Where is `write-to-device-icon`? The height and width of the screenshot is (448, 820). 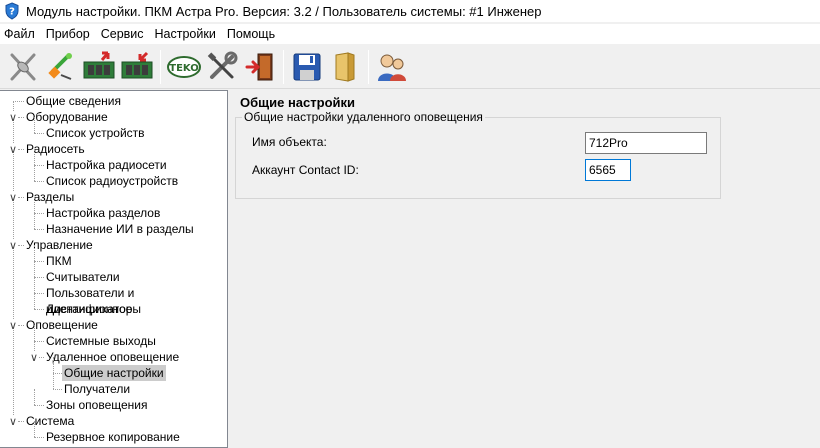 write-to-device-icon is located at coordinates (137, 64).